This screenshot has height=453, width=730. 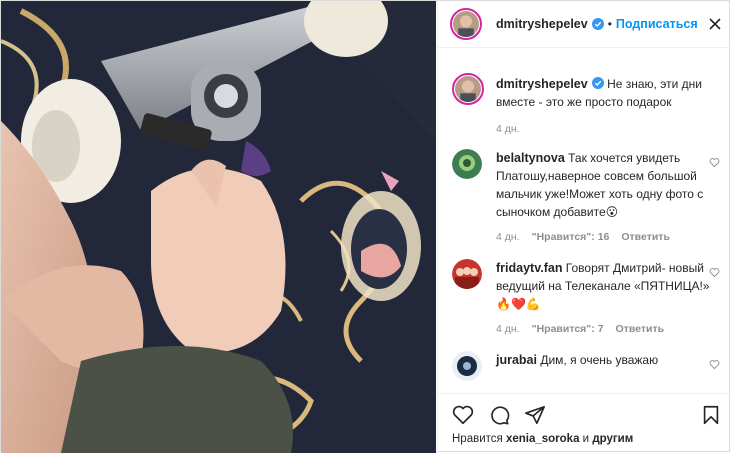 What do you see at coordinates (529, 268) in the screenshot?
I see `comment-username: fridaytv.fan` at bounding box center [529, 268].